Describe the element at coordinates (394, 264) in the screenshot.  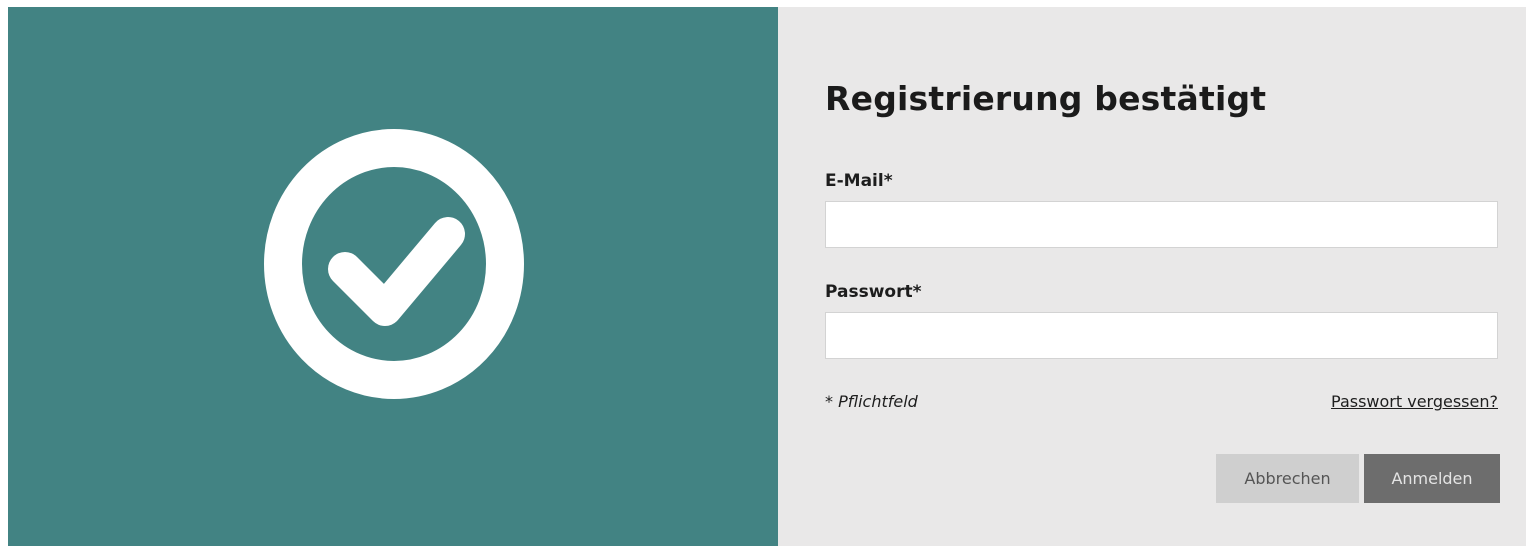
I see `check-circle-icon` at that location.